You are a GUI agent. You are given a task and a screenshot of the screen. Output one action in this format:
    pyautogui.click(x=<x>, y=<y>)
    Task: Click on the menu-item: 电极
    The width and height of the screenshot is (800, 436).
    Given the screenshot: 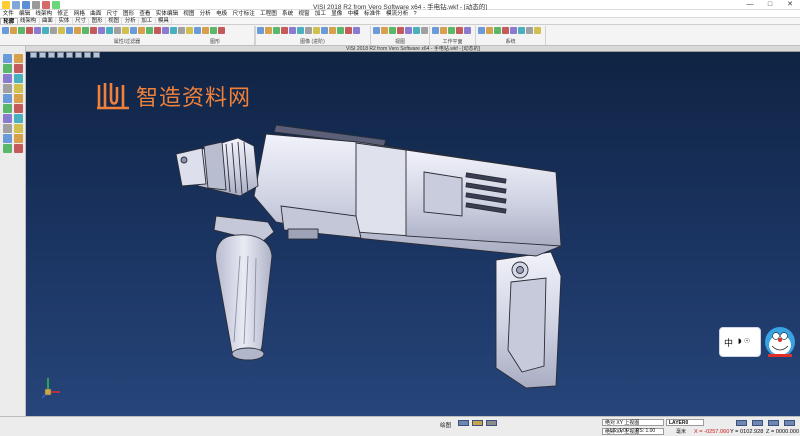 What is the action you would take?
    pyautogui.click(x=221, y=13)
    